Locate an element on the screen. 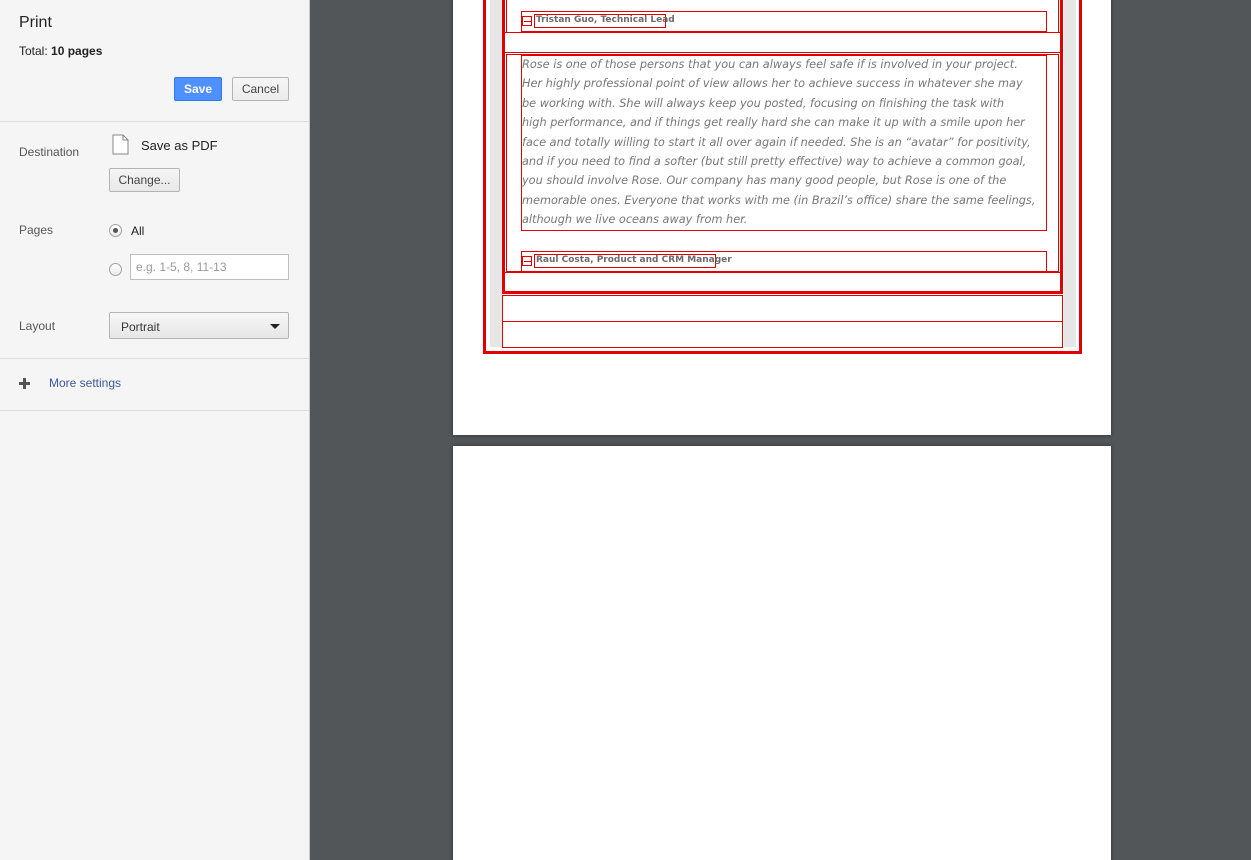 The image size is (1251, 860). layout-select-value: Portrait is located at coordinates (140, 327).